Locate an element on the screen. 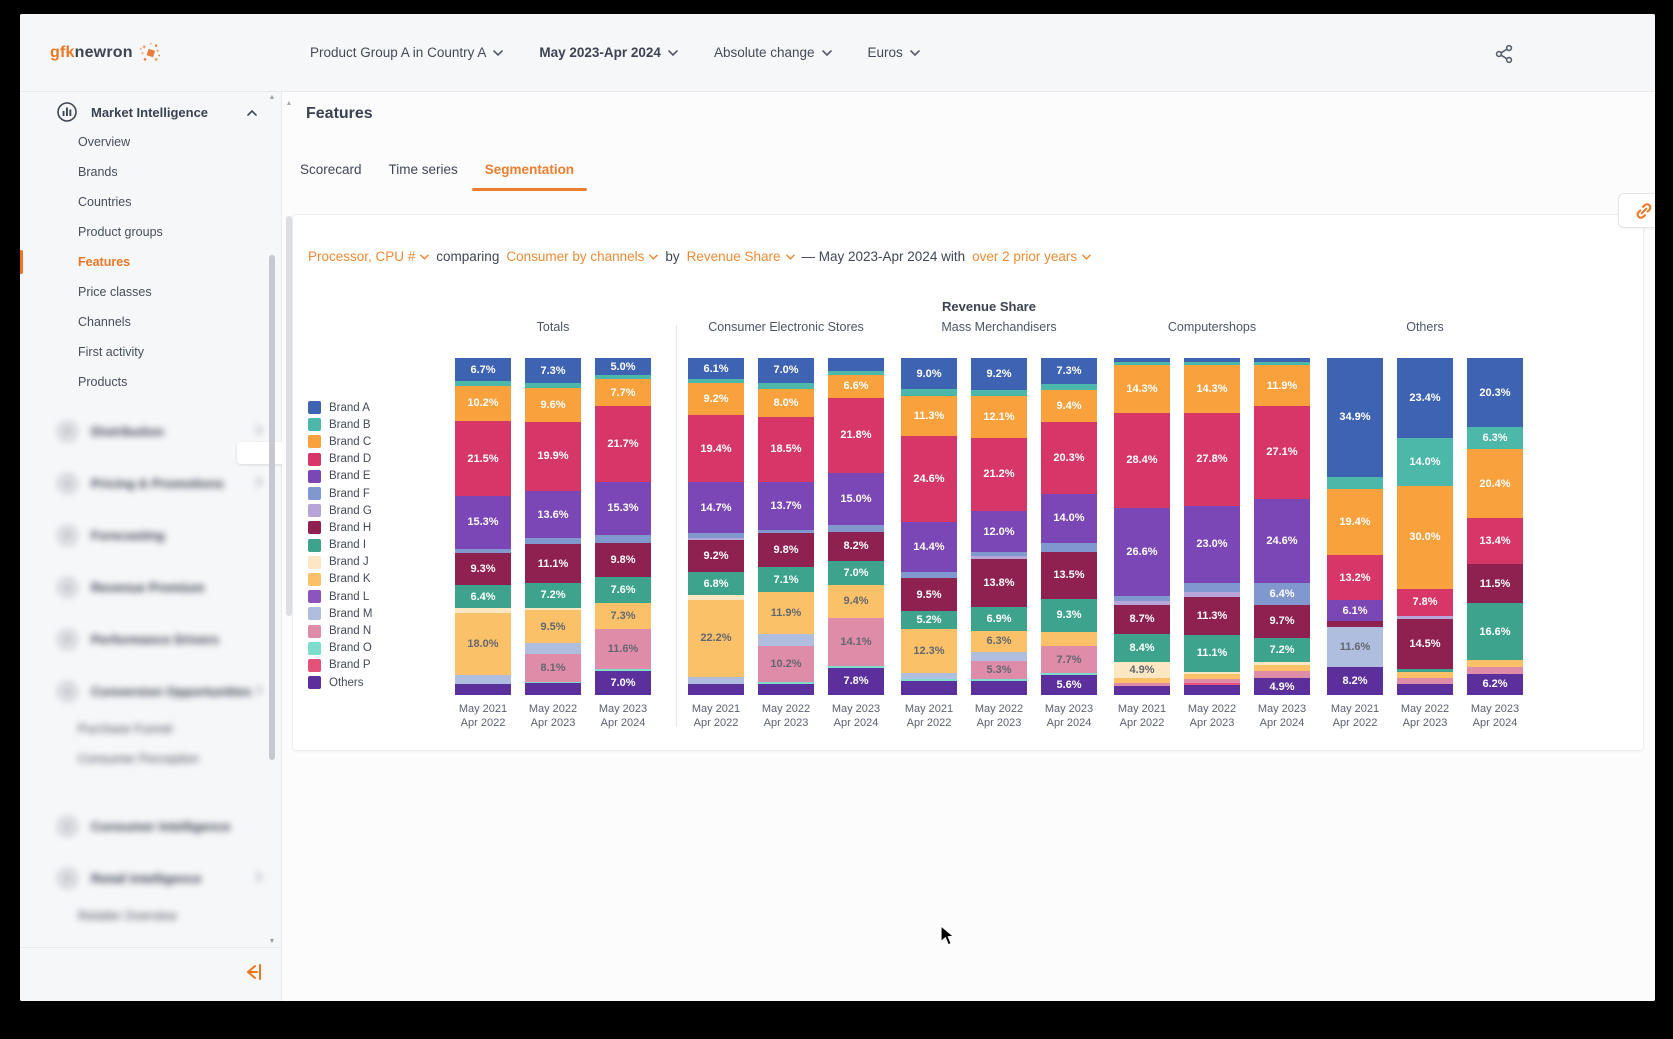 This screenshot has width=1673, height=1039. bar-segment-brand-h: 9.8% is located at coordinates (623, 559).